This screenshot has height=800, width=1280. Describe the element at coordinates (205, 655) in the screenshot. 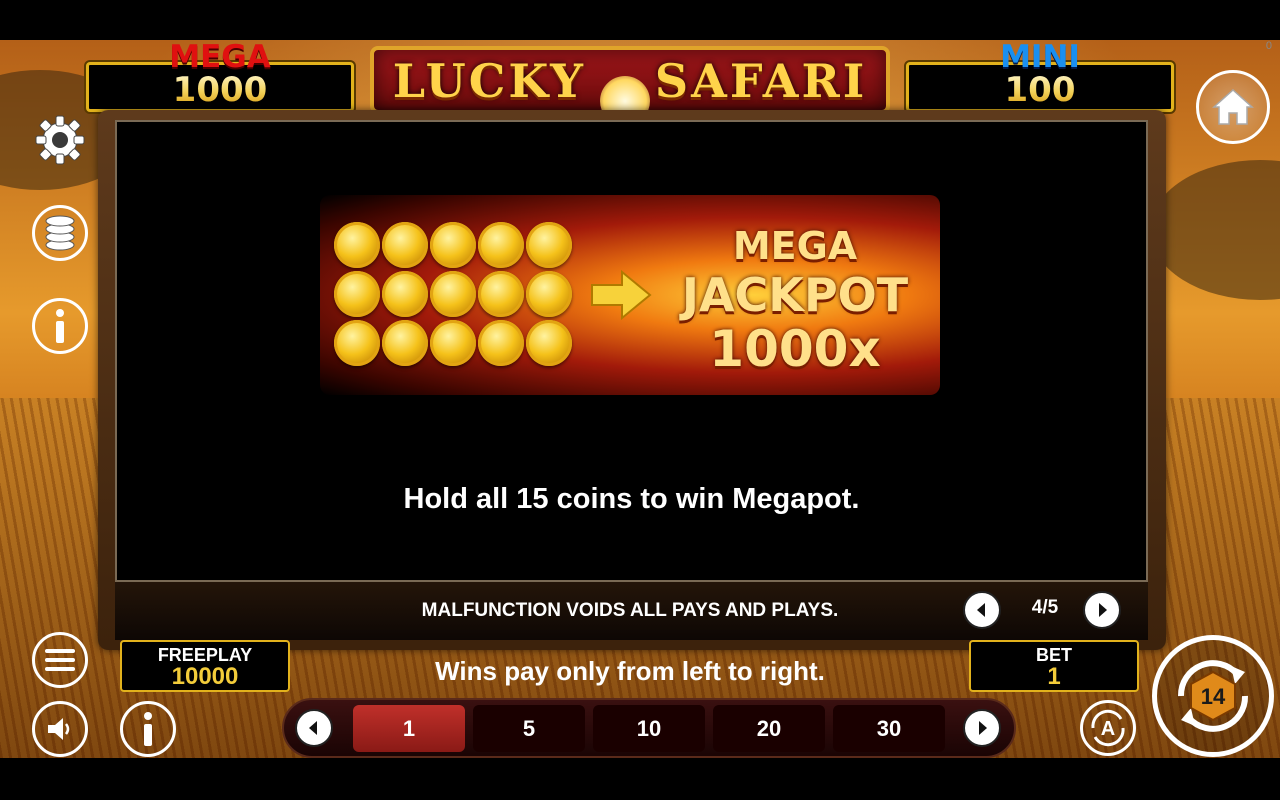

I see `freeplay-label: FREEPLAY` at that location.